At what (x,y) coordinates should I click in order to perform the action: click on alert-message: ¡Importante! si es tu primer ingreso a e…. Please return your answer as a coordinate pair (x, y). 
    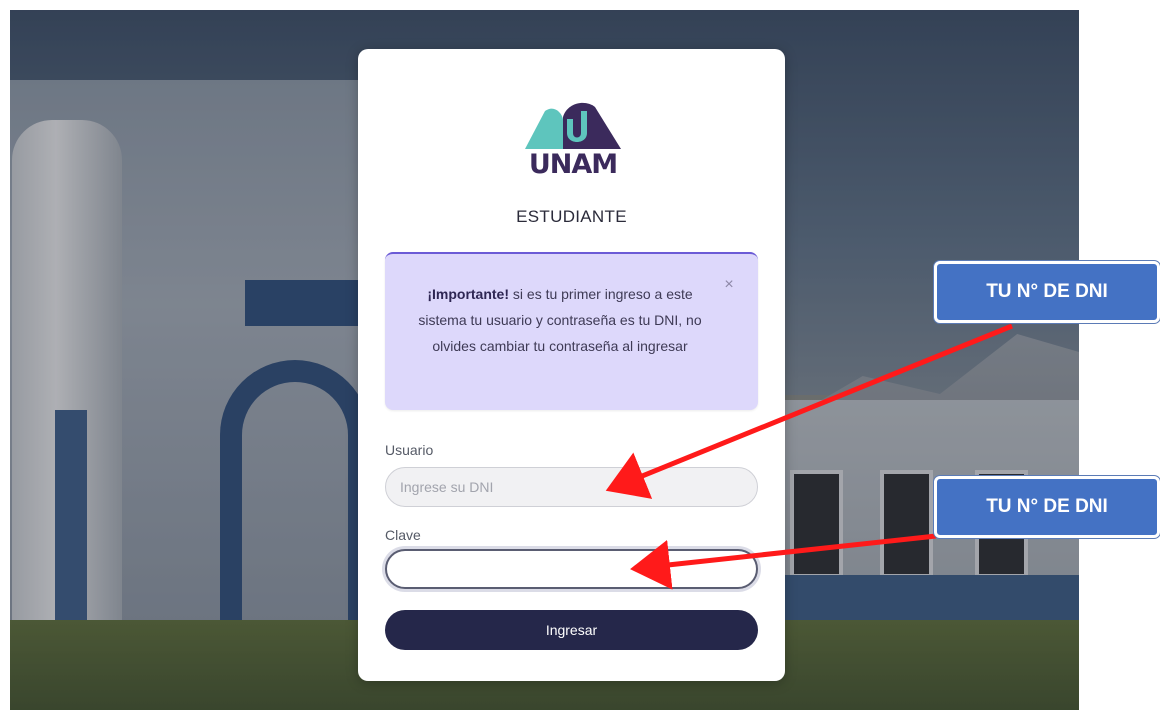
    Looking at the image, I should click on (560, 320).